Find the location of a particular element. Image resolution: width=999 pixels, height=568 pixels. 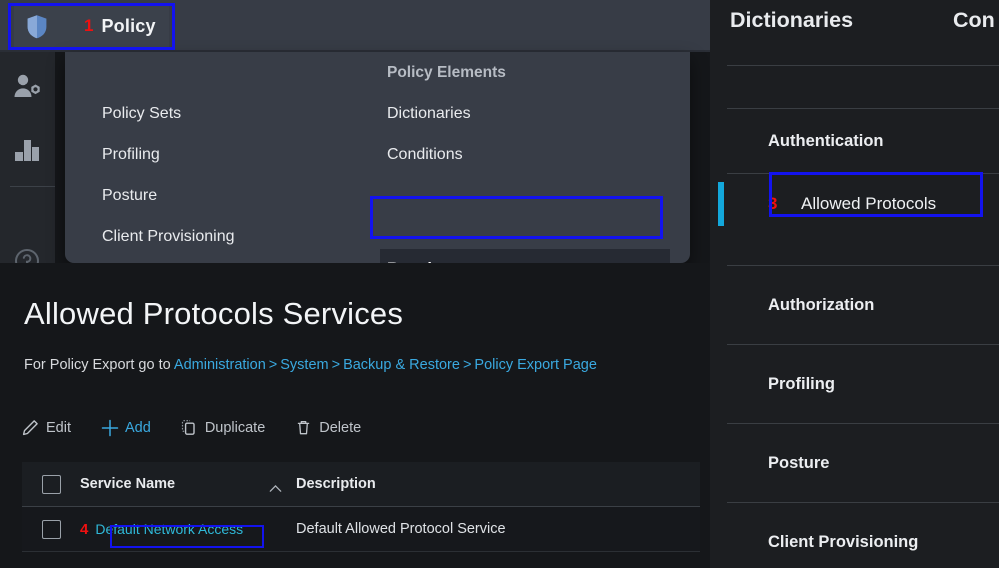

cell-service-name: 4 Default Network Access is located at coordinates (188, 529).